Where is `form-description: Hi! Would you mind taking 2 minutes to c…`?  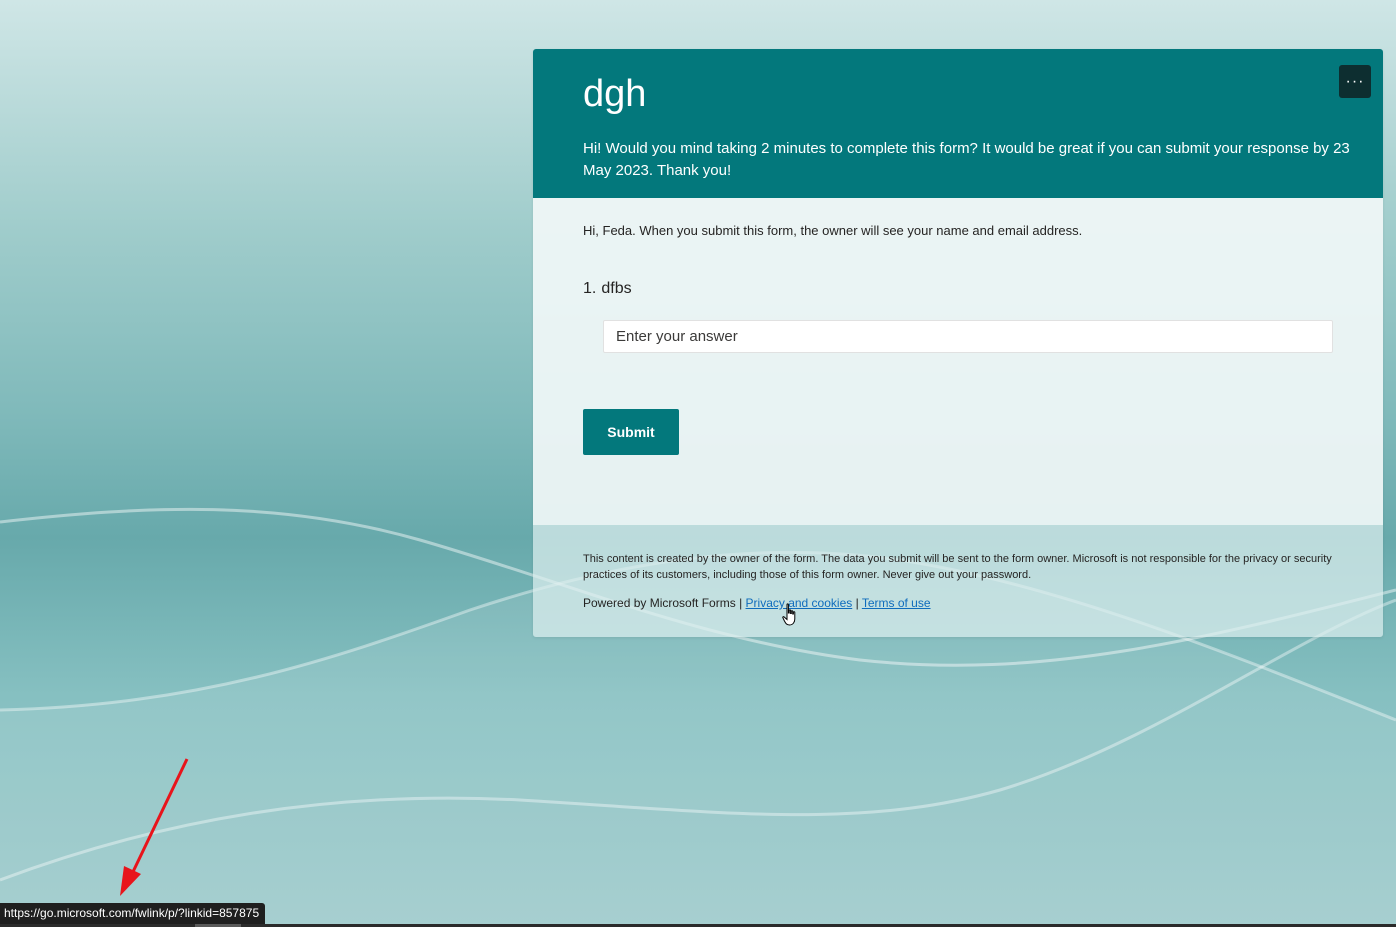
form-description: Hi! Would you mind taking 2 minutes to c… is located at coordinates (966, 159).